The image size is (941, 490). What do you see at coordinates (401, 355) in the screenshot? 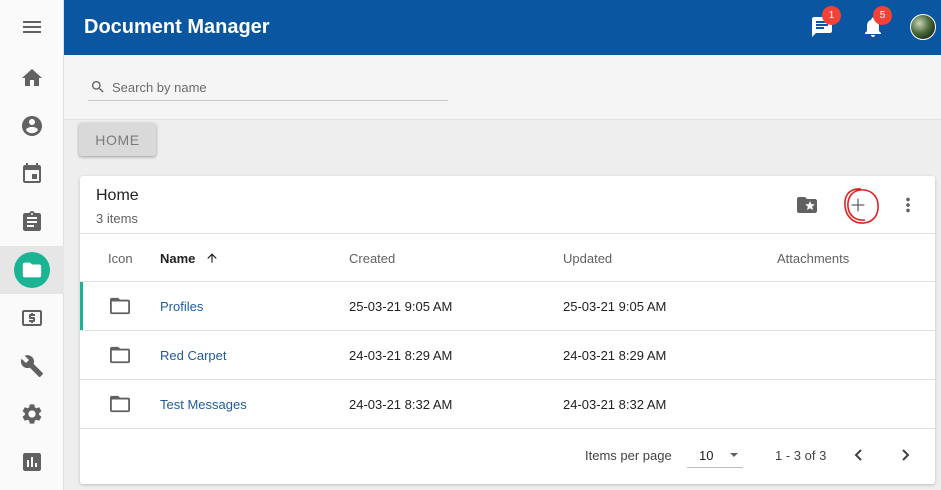
I see `row-created: 24-03-21 8:29 AM` at bounding box center [401, 355].